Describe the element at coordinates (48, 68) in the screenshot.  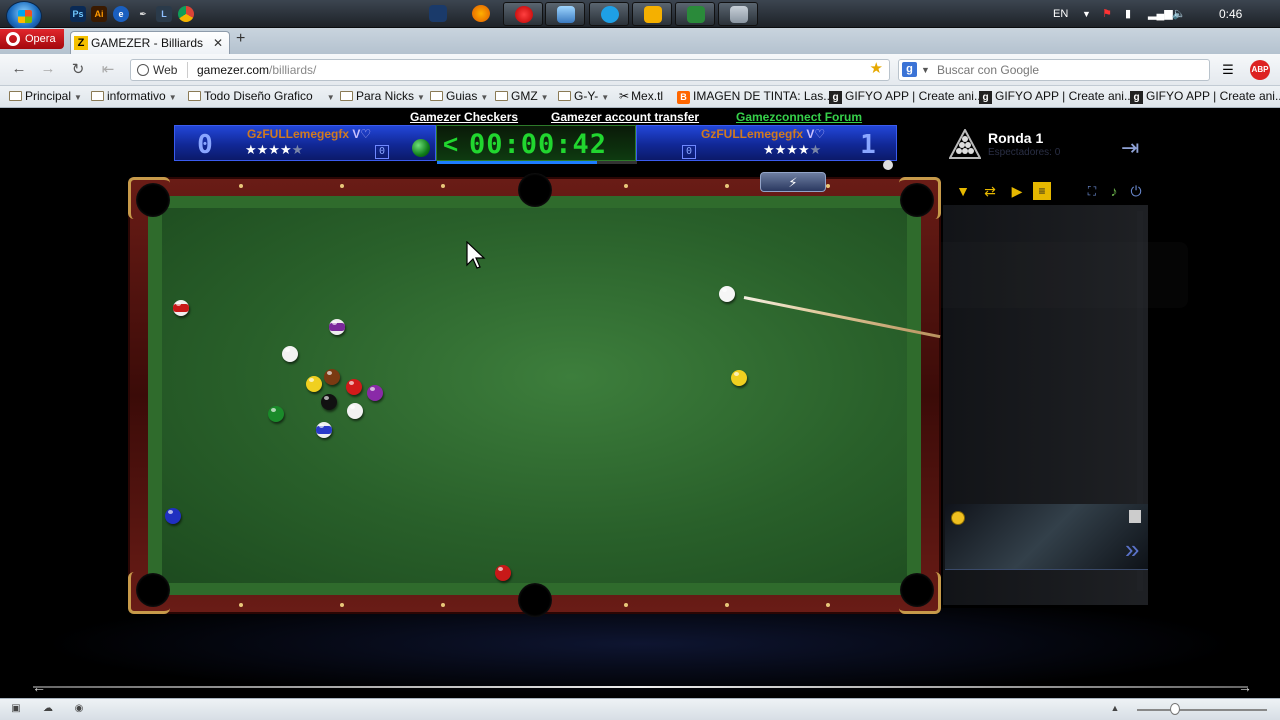
I see `forward-icon: →` at that location.